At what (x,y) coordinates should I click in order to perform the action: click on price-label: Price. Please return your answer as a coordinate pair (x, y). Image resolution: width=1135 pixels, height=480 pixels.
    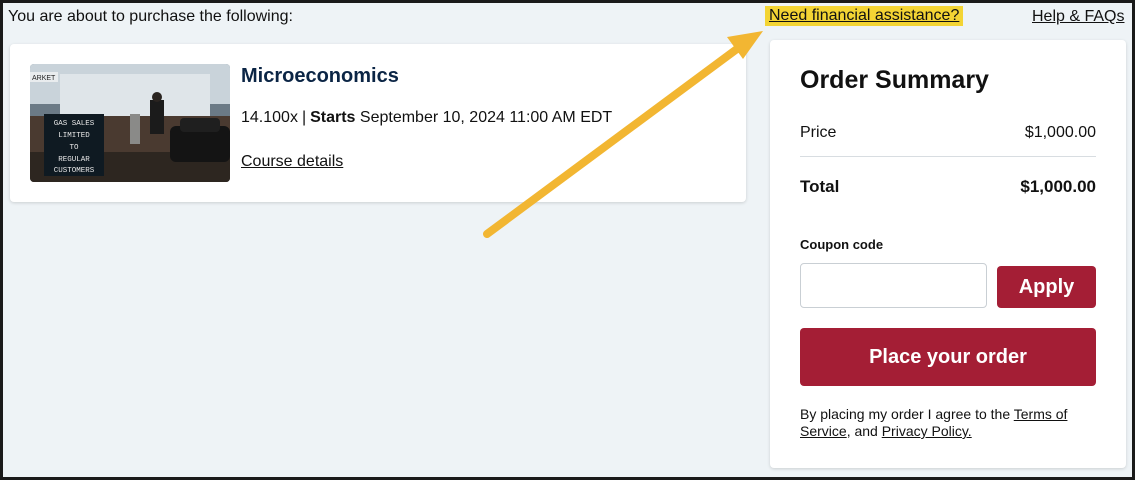
    Looking at the image, I should click on (818, 132).